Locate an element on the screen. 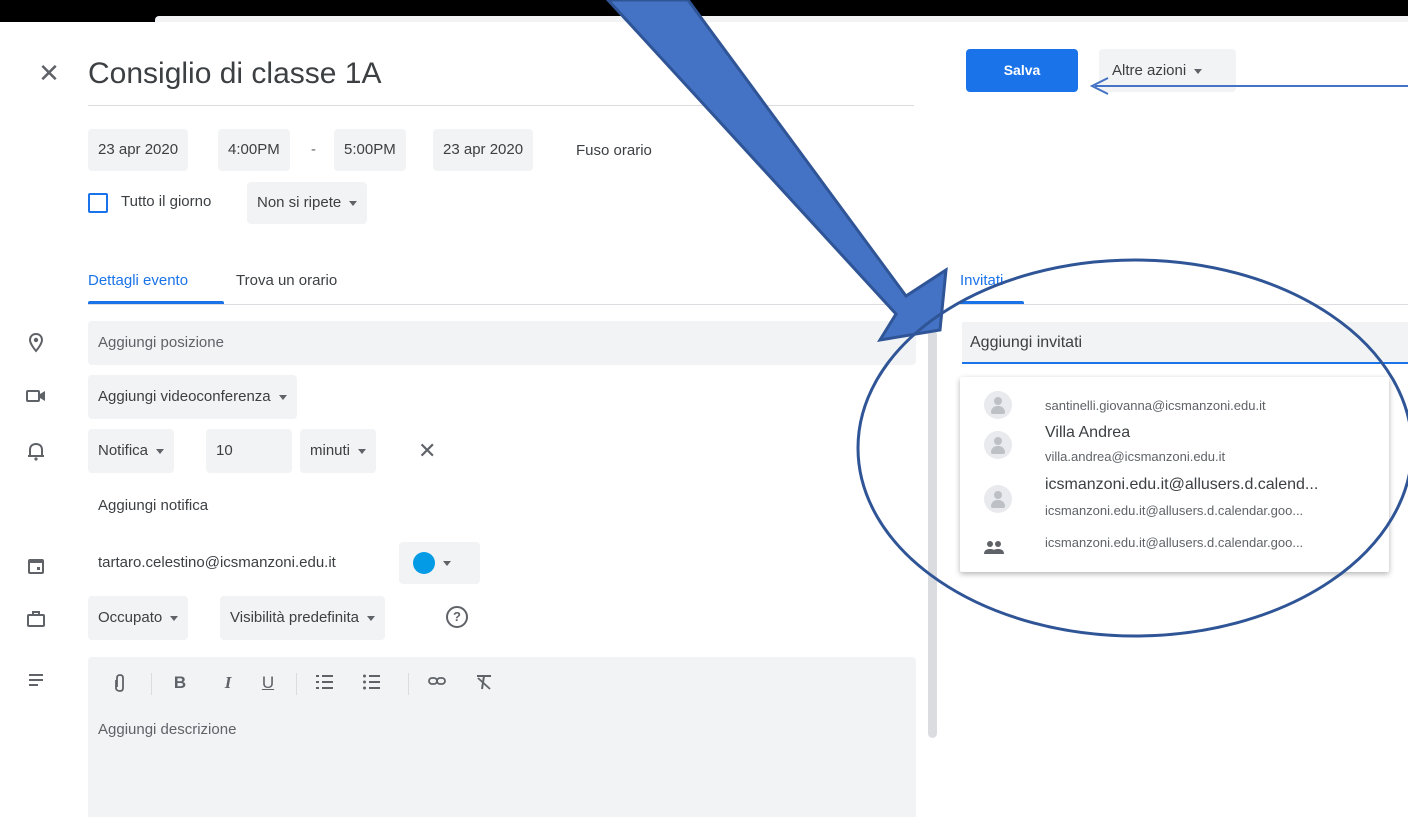  video-camera-icon is located at coordinates (36, 398).